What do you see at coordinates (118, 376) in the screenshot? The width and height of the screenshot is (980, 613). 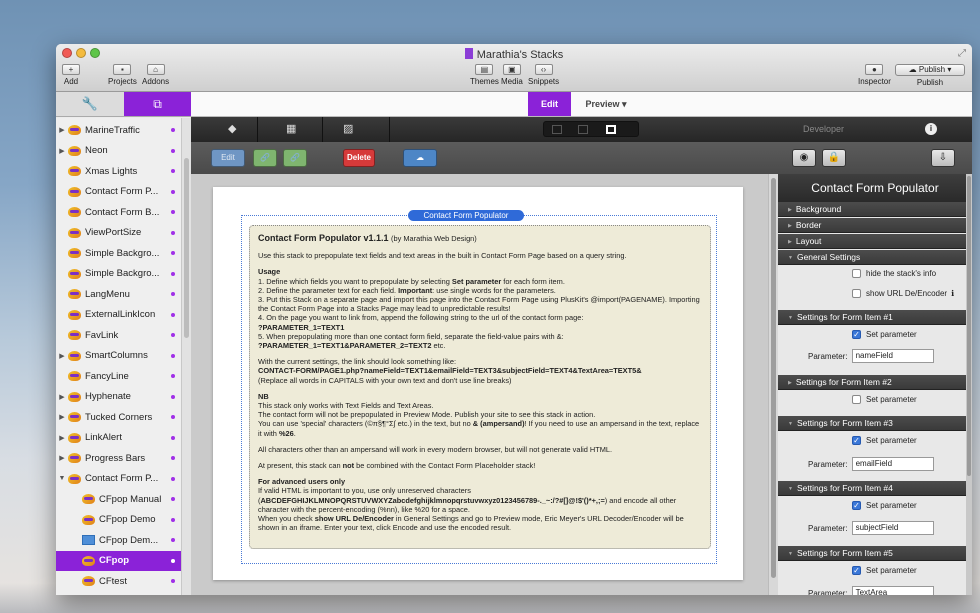 I see `sidebar-item: FancyLine` at bounding box center [118, 376].